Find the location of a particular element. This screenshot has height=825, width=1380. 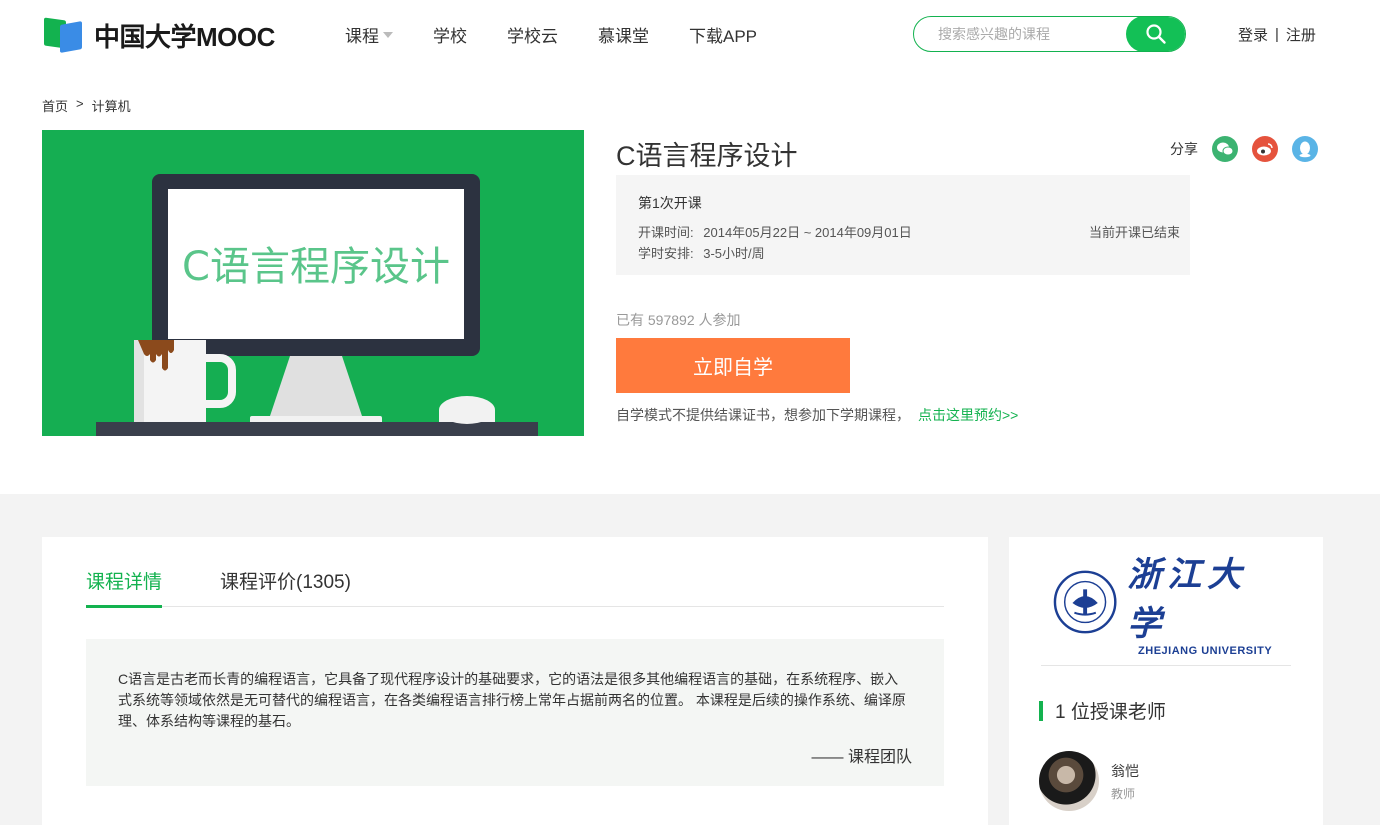

top-header: 中国大学MOOC 课程 学校 学校云 慕课堂 下载APP 登录 | 注册 is located at coordinates (690, 35).